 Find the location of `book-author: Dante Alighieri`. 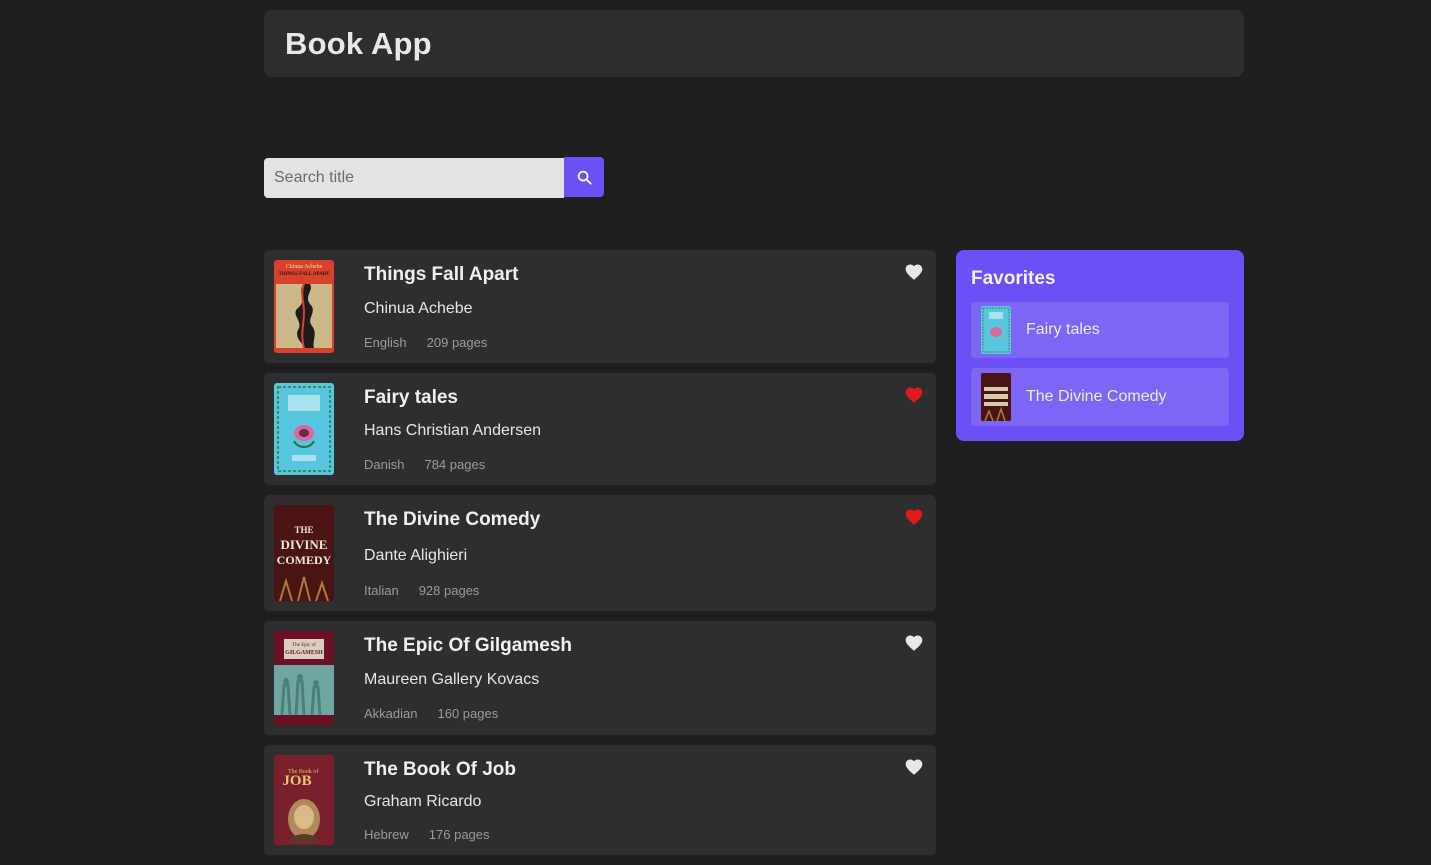

book-author: Dante Alighieri is located at coordinates (416, 555).